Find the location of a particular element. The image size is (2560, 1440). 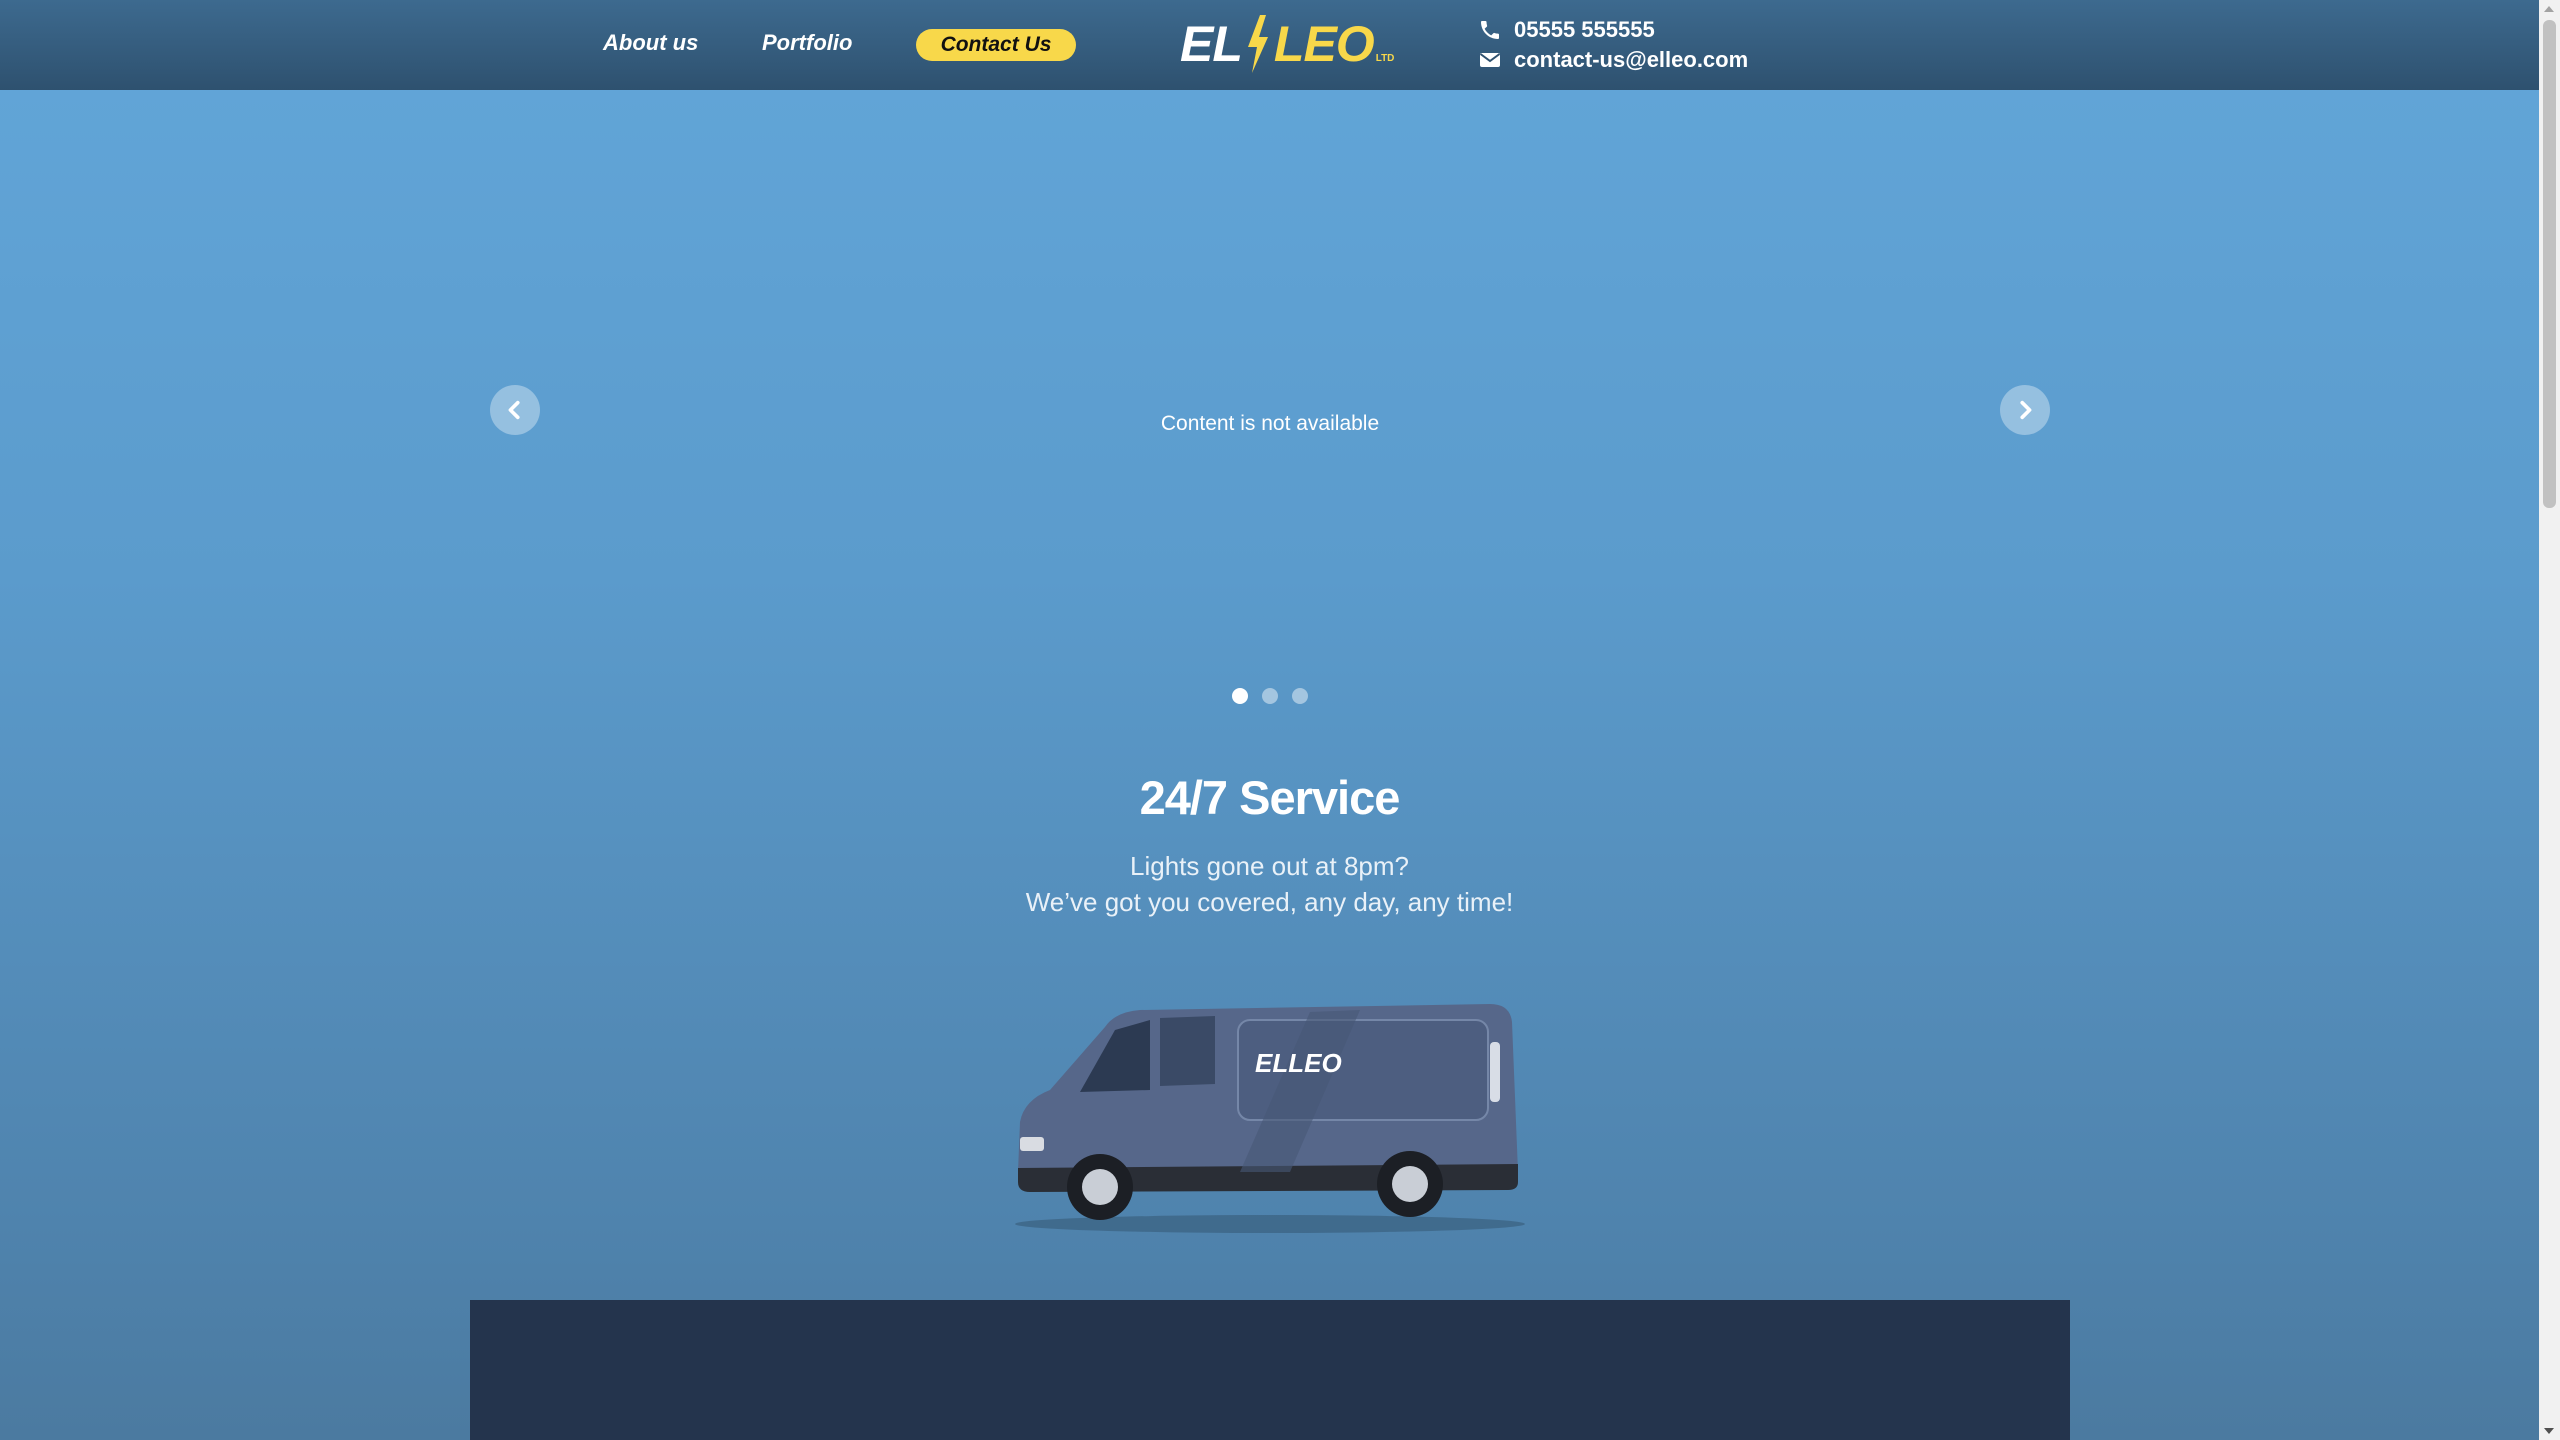

scroll-down-arrow-icon is located at coordinates (2549, 1431).